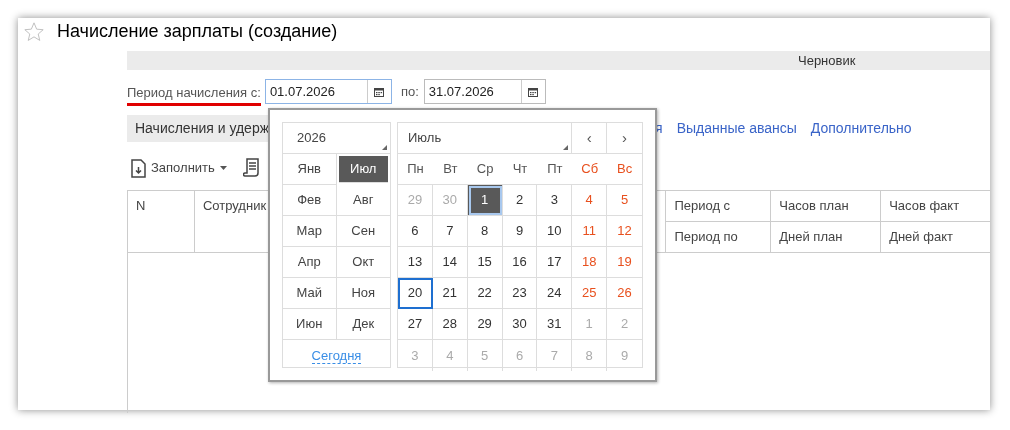 Image resolution: width=1010 pixels, height=430 pixels. I want to click on day-cell: 1, so click(485, 200).